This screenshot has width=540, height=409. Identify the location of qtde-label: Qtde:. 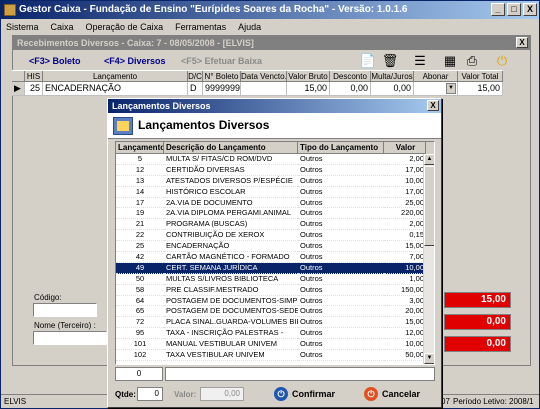
(125, 394).